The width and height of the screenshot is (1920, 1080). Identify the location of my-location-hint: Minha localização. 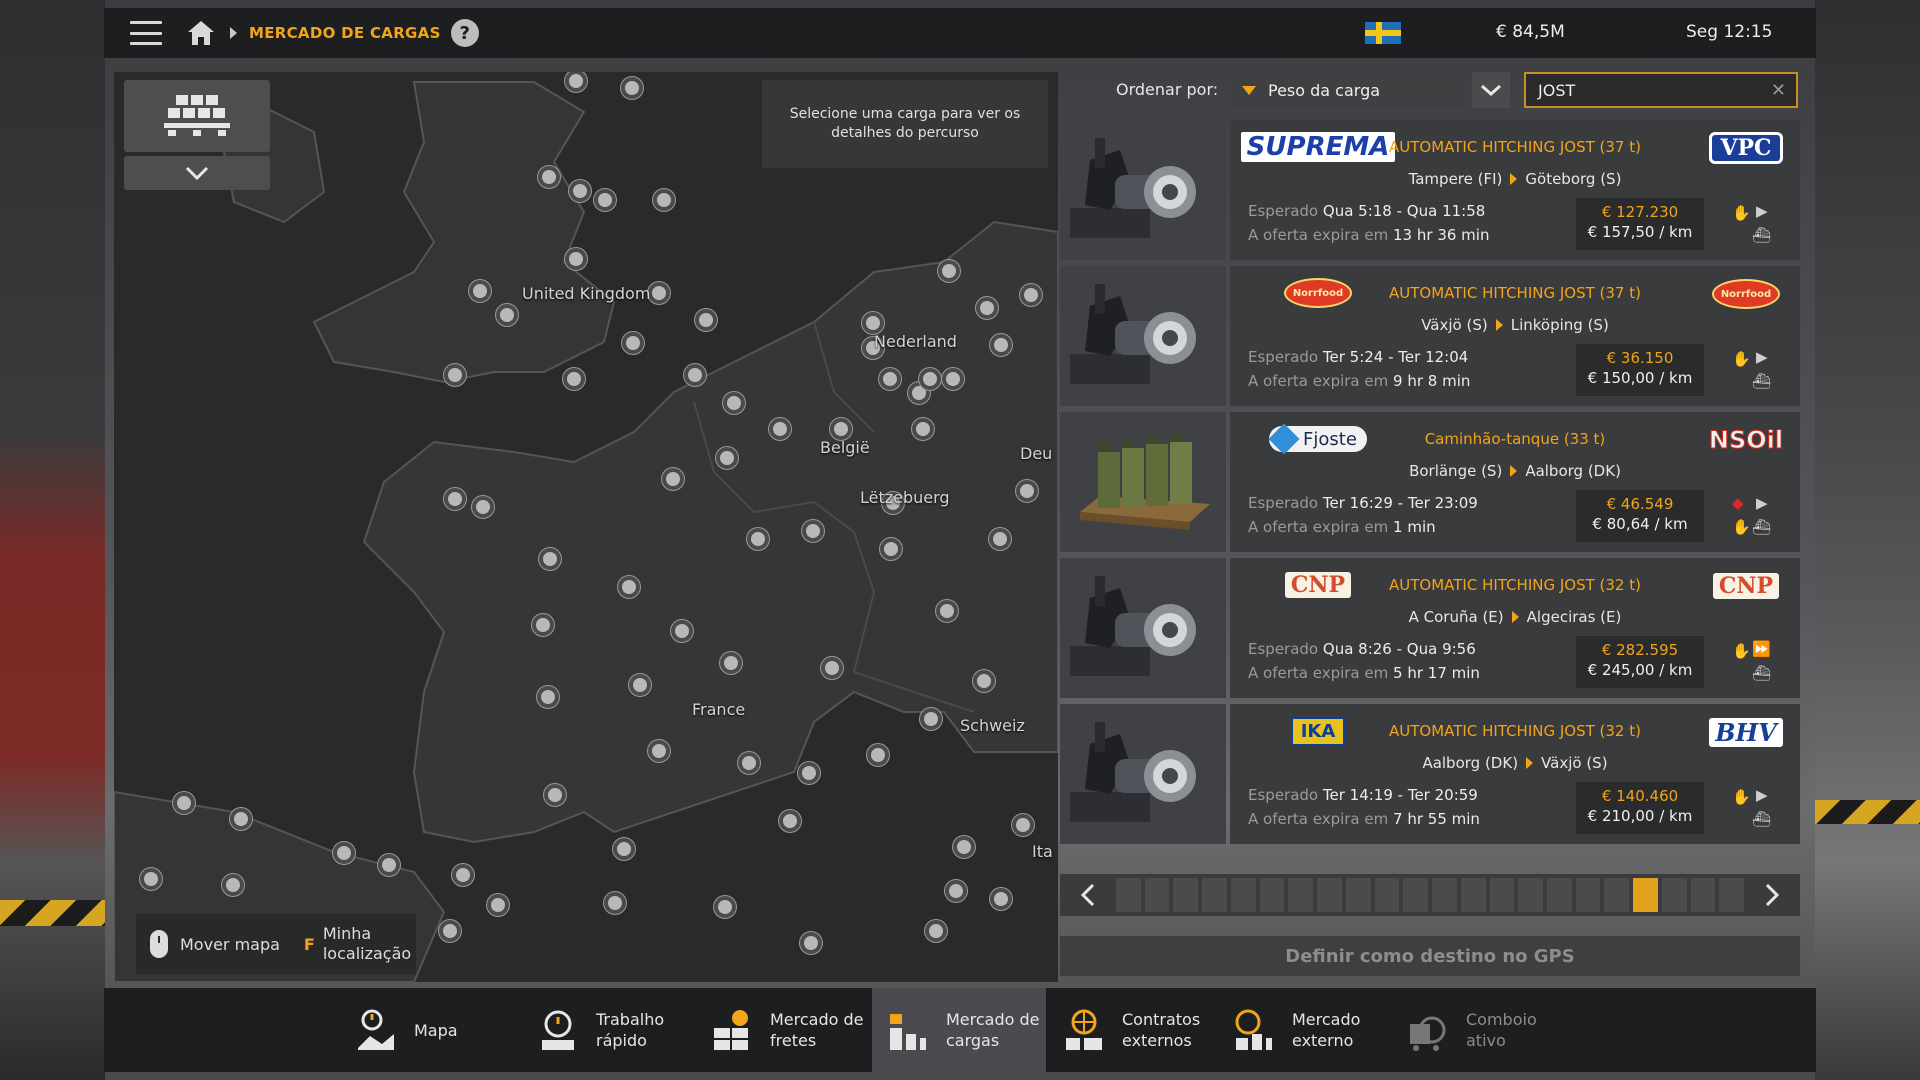
(367, 944).